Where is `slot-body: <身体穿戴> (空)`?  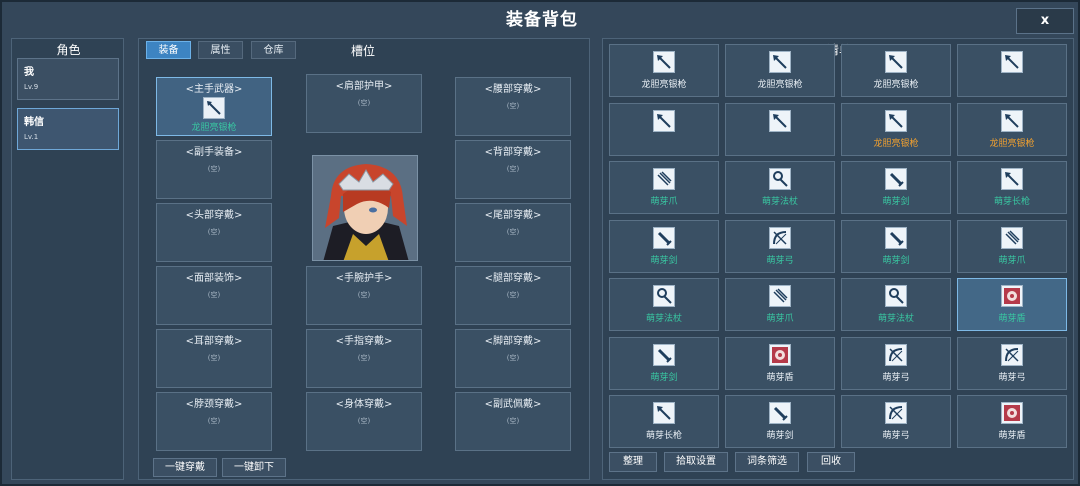
slot-body: <身体穿戴> (空) is located at coordinates (364, 421).